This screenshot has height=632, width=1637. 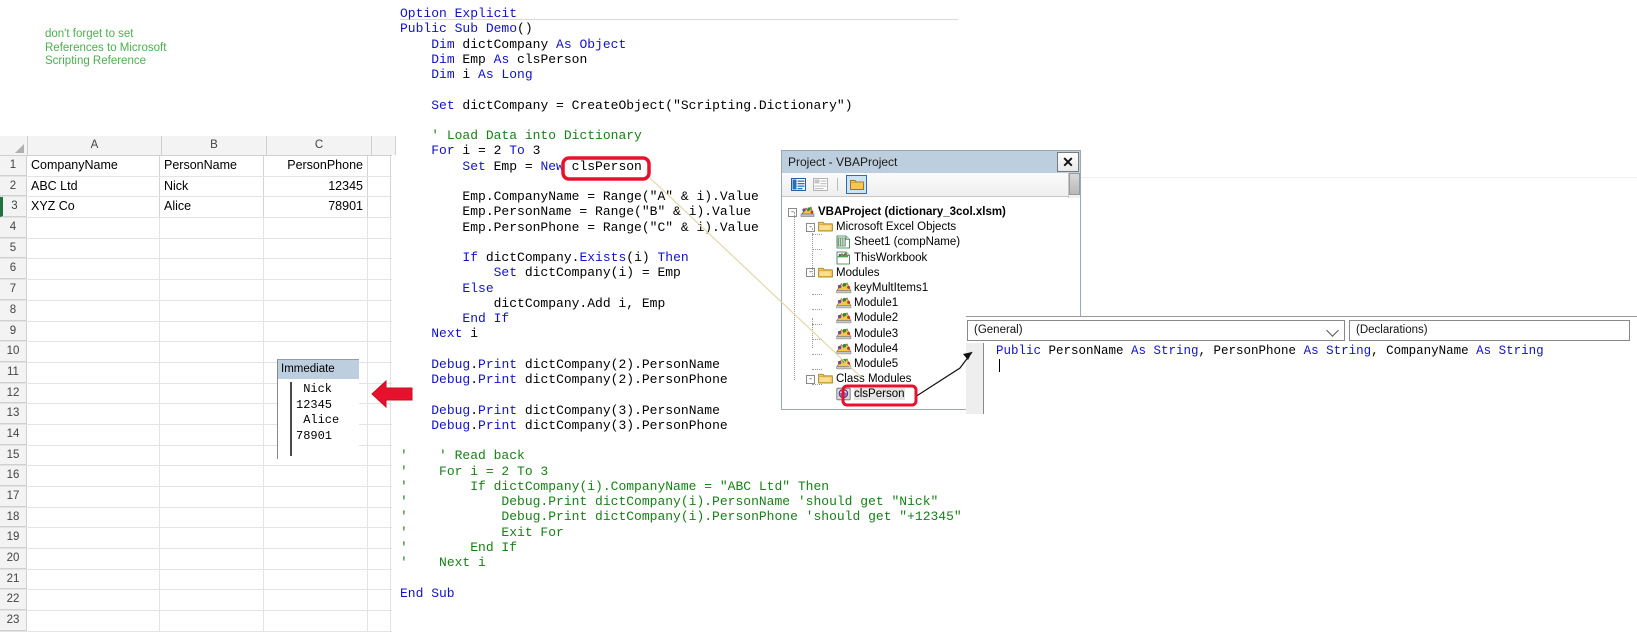 I want to click on immediate-window-output: Nick 12345 Alice 78901, so click(x=324, y=419).